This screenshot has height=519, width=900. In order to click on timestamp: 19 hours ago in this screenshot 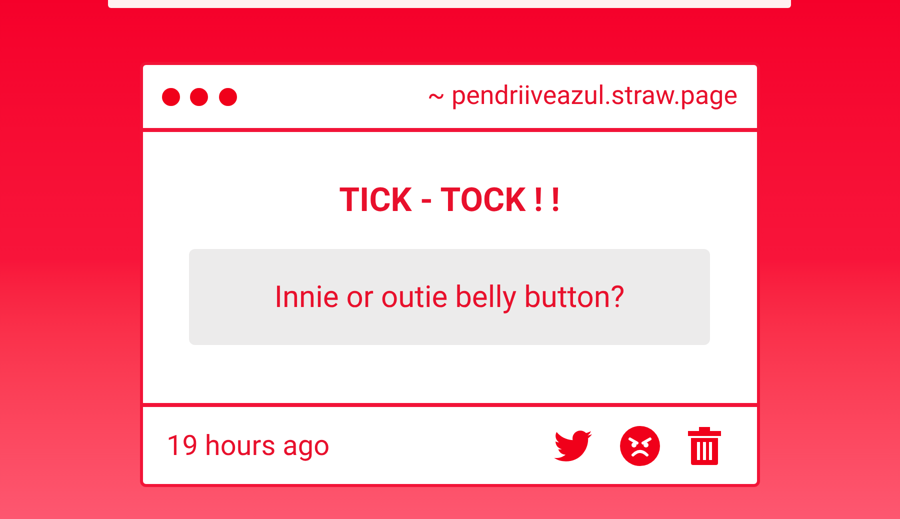, I will do `click(248, 446)`.